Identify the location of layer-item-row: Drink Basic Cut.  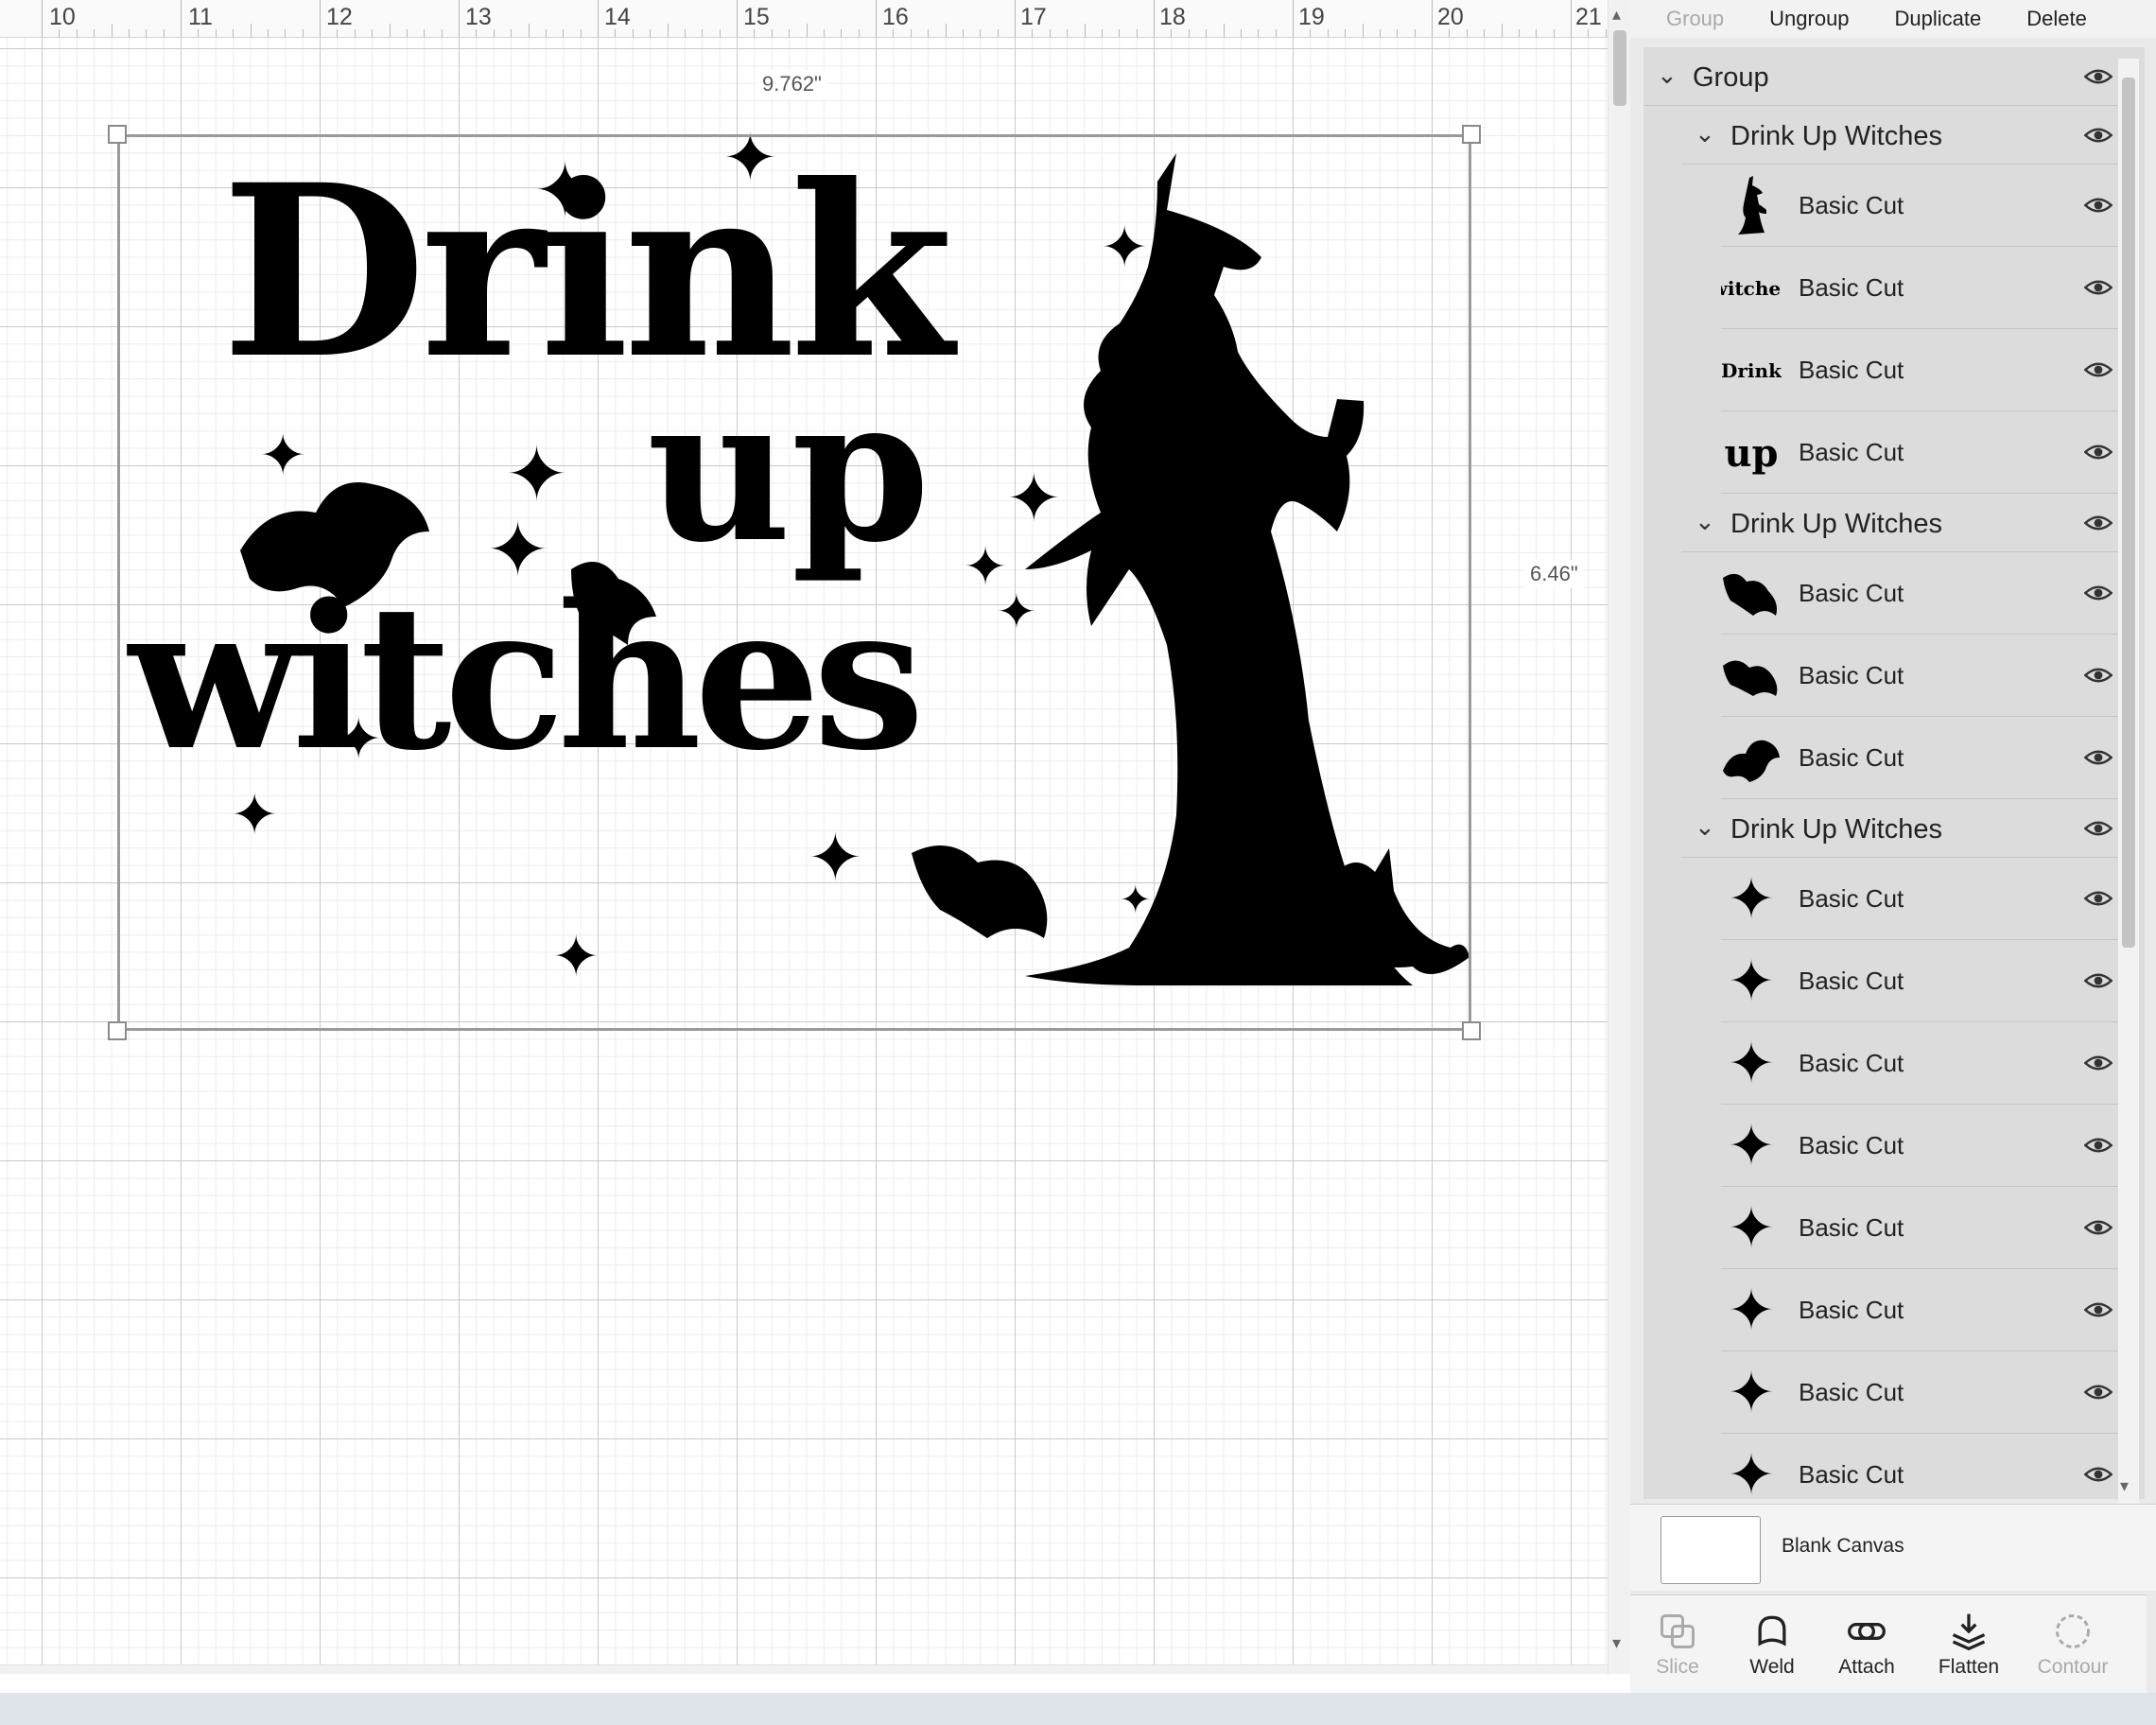
(1924, 370).